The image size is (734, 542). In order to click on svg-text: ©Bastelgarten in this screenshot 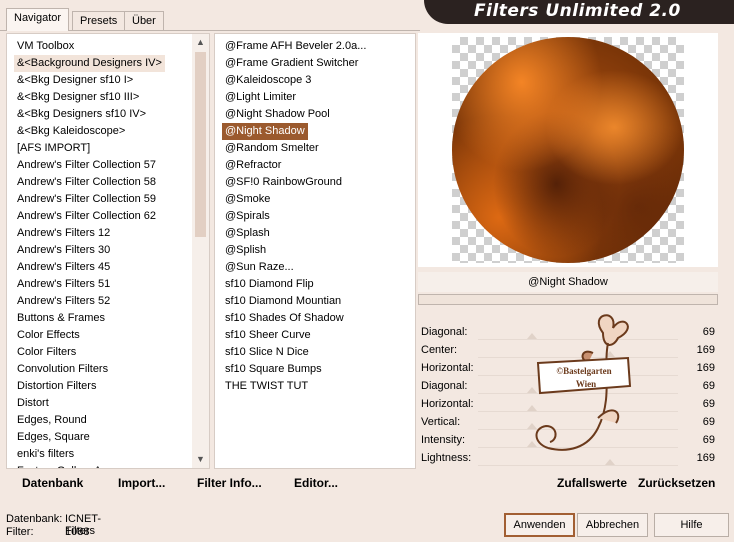, I will do `click(583, 371)`.